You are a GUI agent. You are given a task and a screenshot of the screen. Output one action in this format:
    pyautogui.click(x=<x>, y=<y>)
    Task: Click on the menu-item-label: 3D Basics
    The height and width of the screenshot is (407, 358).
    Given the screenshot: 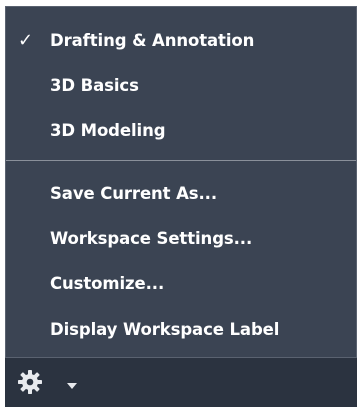 What is the action you would take?
    pyautogui.click(x=94, y=85)
    